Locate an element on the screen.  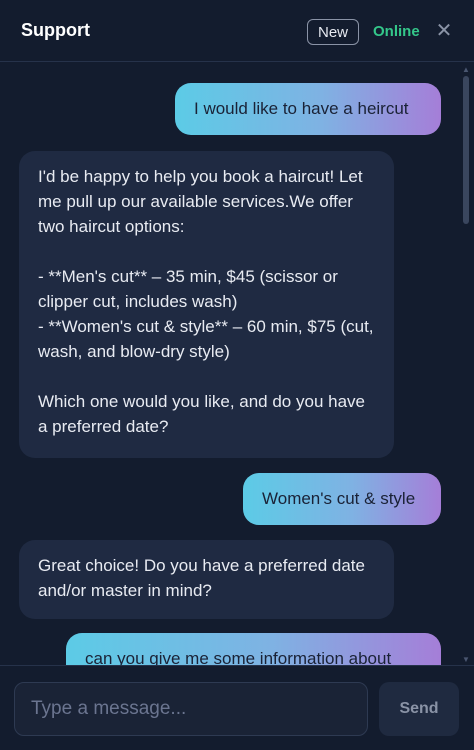
chat-header: Support New Online ✕ is located at coordinates (237, 31).